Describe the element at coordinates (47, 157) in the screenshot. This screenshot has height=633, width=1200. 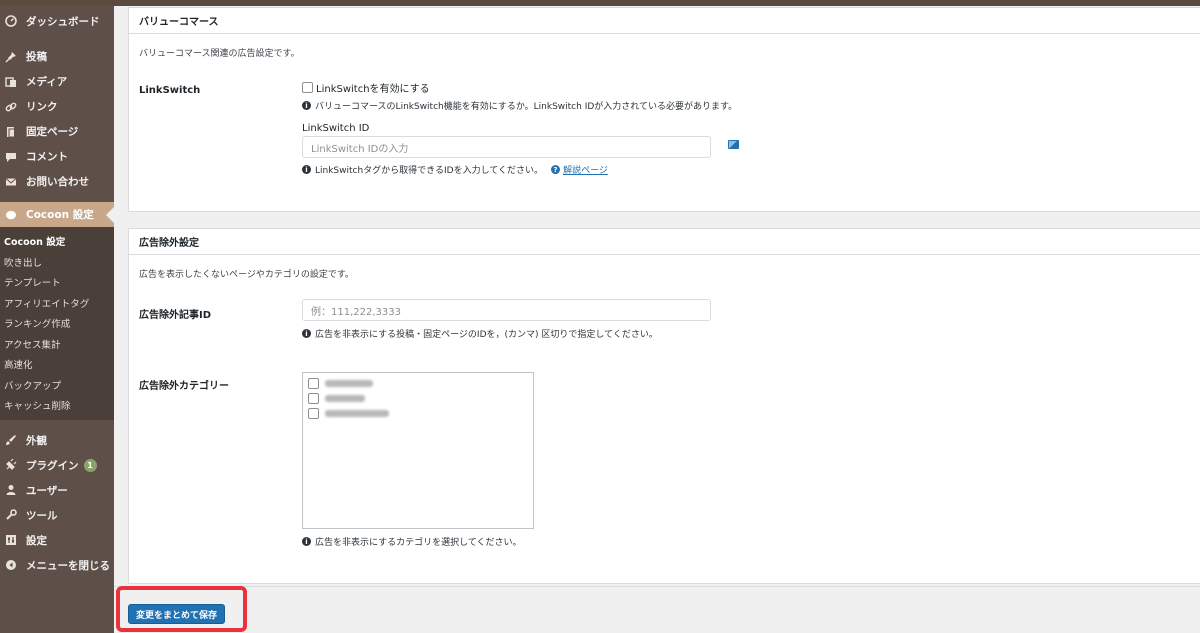
I see `sidebar-item-label: コメント` at that location.